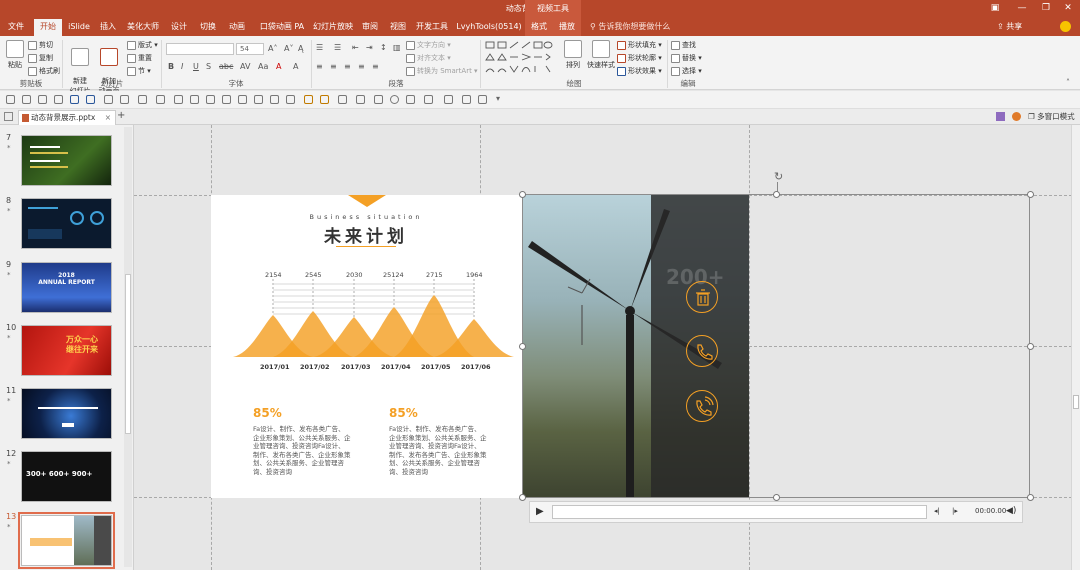 Image resolution: width=1080 pixels, height=570 pixels. What do you see at coordinates (1068, 8) in the screenshot?
I see `close-button: ✕` at bounding box center [1068, 8].